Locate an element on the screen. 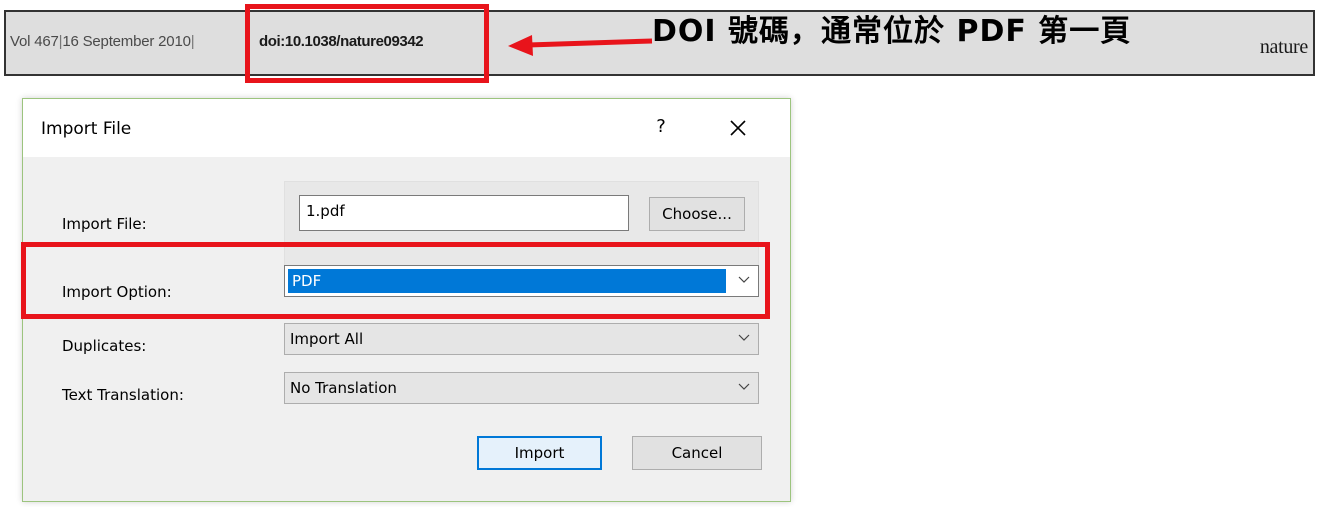 The image size is (1324, 507). import-button: Import is located at coordinates (539, 453).